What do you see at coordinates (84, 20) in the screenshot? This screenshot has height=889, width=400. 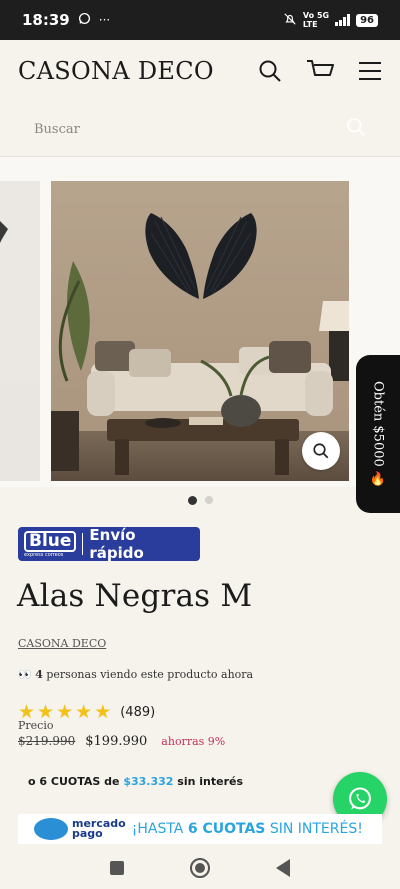 I see `whatsapp-notification-icon` at bounding box center [84, 20].